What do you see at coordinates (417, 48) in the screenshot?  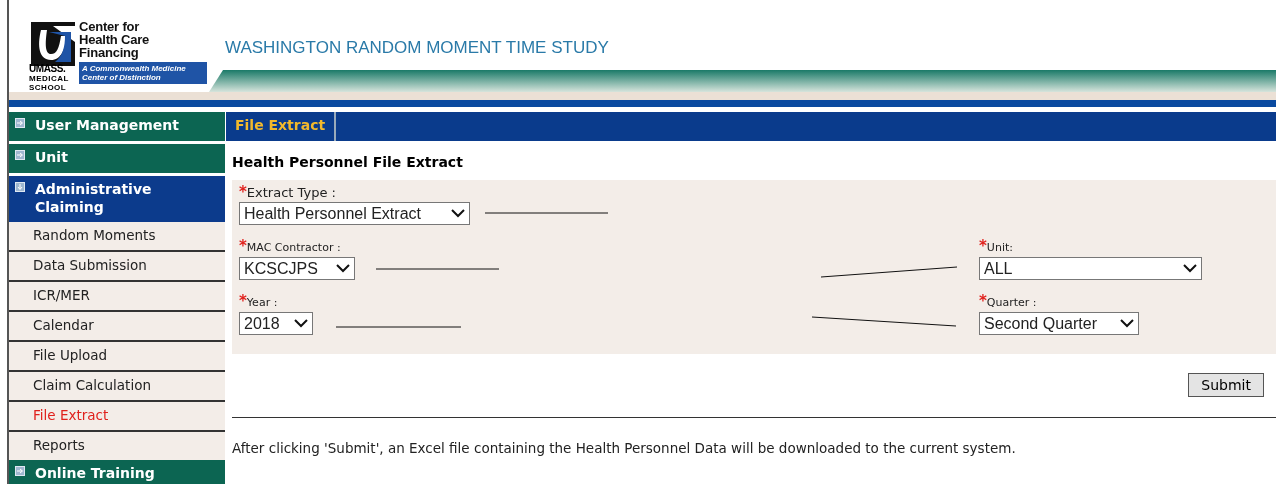 I see `site-title: WASHINGTON RANDOM MOMENT TIME STUDY` at bounding box center [417, 48].